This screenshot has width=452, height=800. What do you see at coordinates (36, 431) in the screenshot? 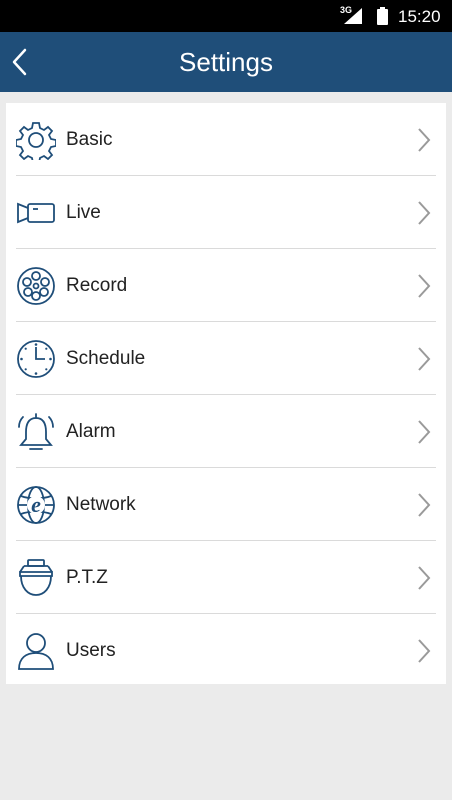
I see `bell-icon` at bounding box center [36, 431].